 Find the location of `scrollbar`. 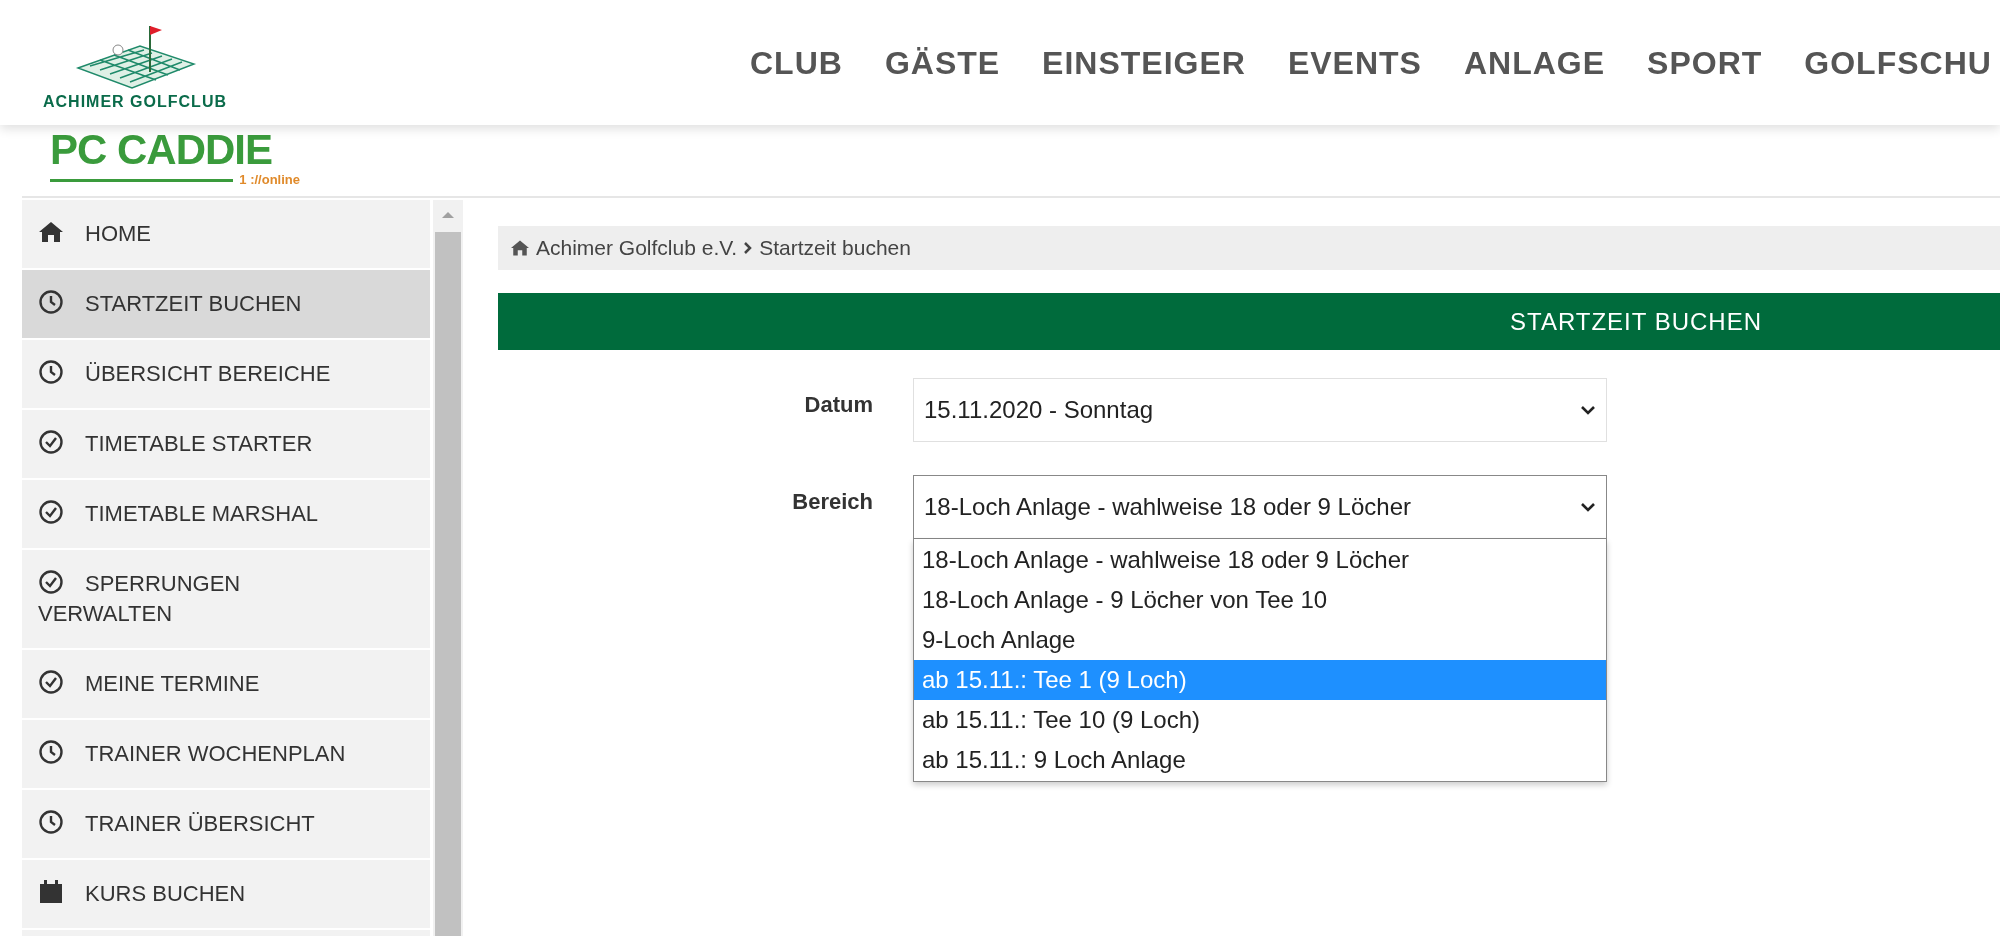

scrollbar is located at coordinates (448, 568).